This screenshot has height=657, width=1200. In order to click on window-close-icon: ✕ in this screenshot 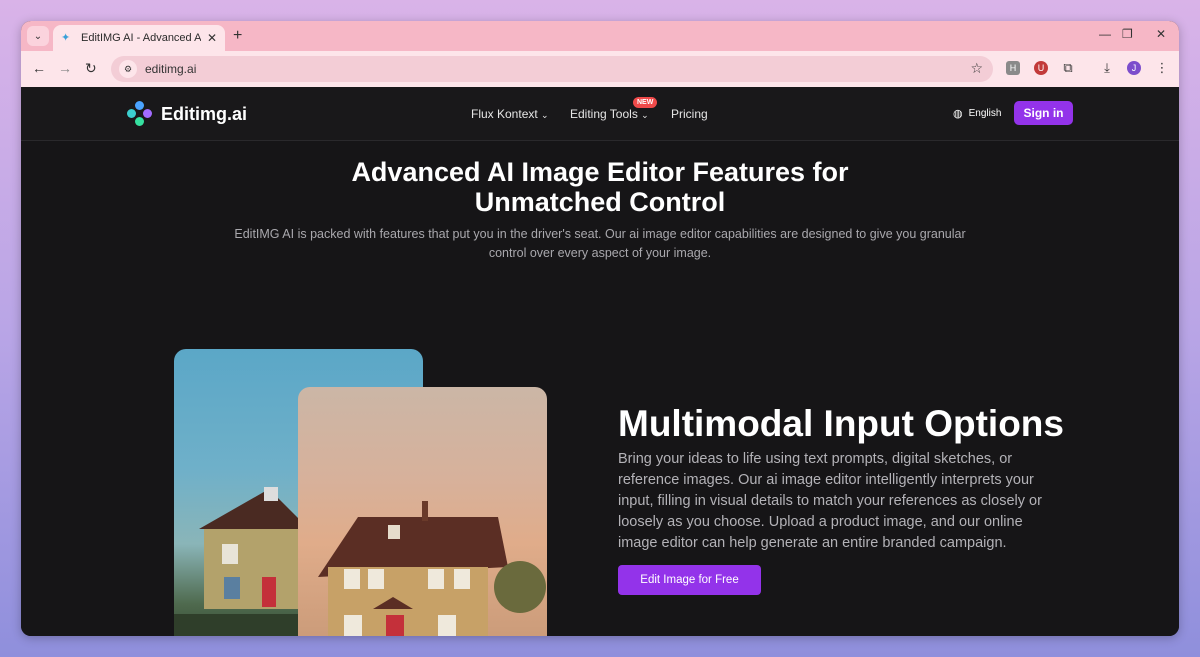, I will do `click(1161, 34)`.